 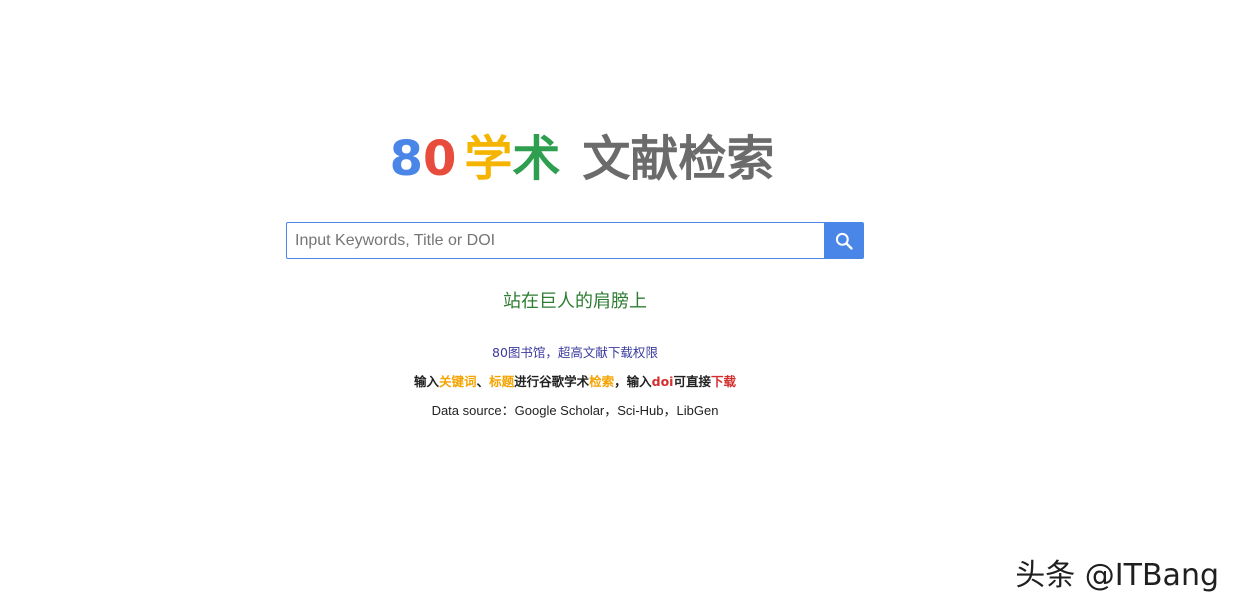 What do you see at coordinates (723, 381) in the screenshot?
I see `instr-download: 下载` at bounding box center [723, 381].